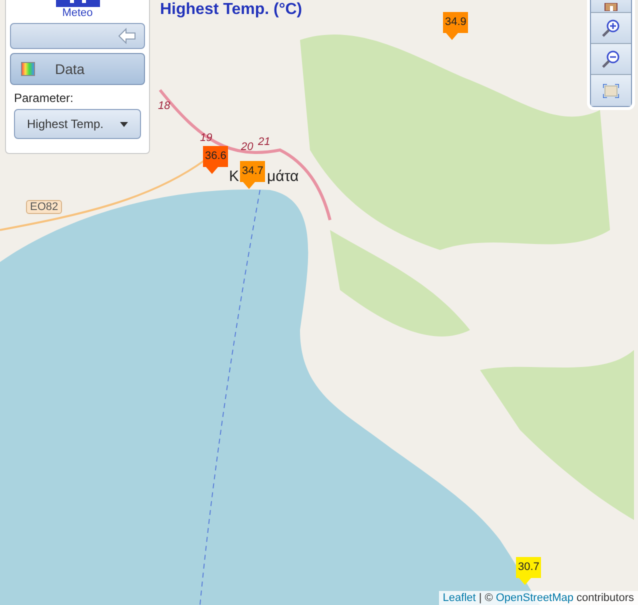  Describe the element at coordinates (605, 598) in the screenshot. I see `attribution-text: contributors` at that location.